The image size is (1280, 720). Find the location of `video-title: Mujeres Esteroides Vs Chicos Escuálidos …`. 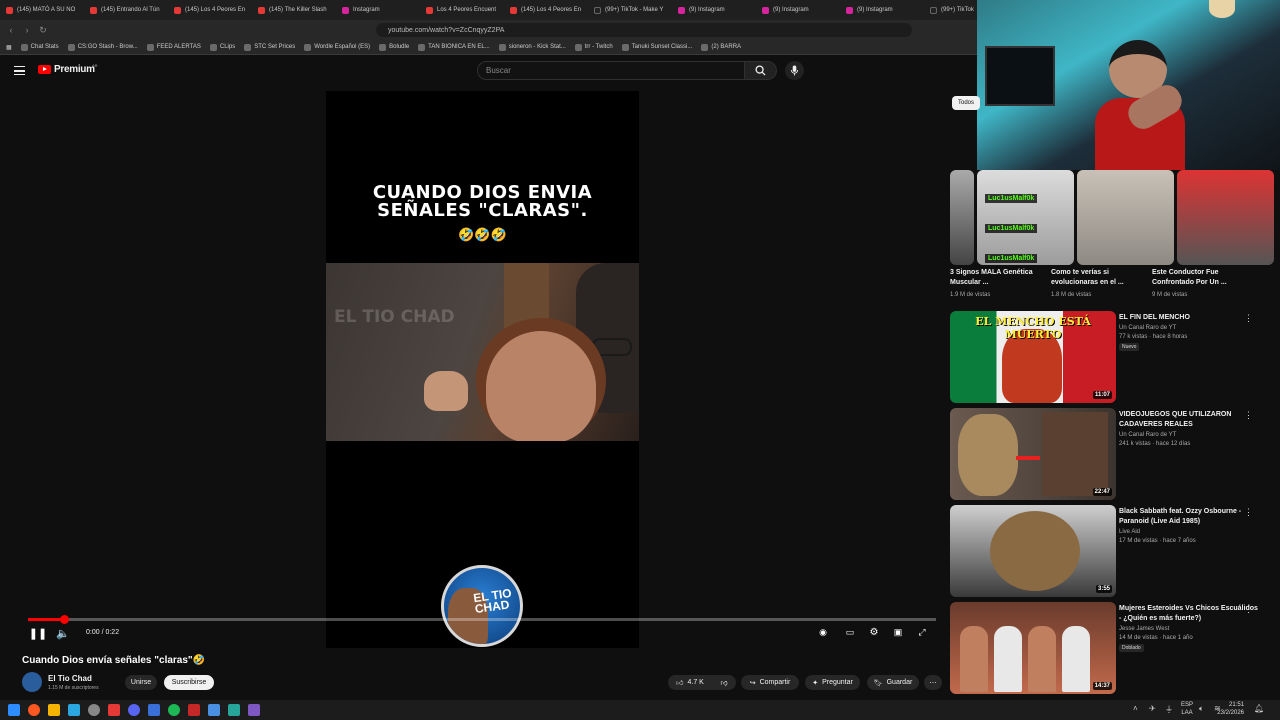

video-title: Mujeres Esteroides Vs Chicos Escuálidos … is located at coordinates (1189, 614).